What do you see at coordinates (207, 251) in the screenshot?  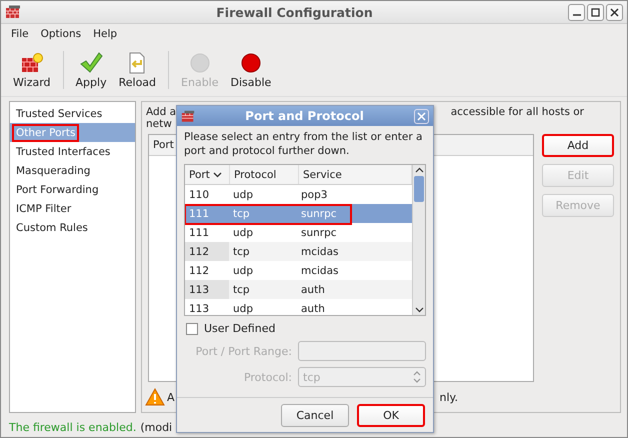 I see `table-cell: 112` at bounding box center [207, 251].